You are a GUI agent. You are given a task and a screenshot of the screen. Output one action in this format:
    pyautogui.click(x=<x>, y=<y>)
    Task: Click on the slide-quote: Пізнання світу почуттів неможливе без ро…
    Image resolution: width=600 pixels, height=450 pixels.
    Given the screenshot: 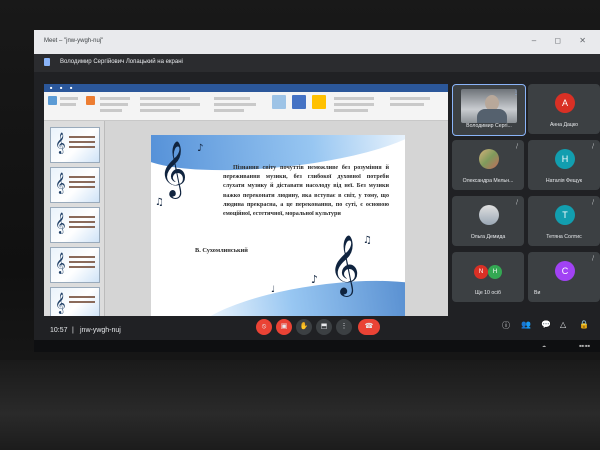 What is the action you would take?
    pyautogui.click(x=306, y=191)
    